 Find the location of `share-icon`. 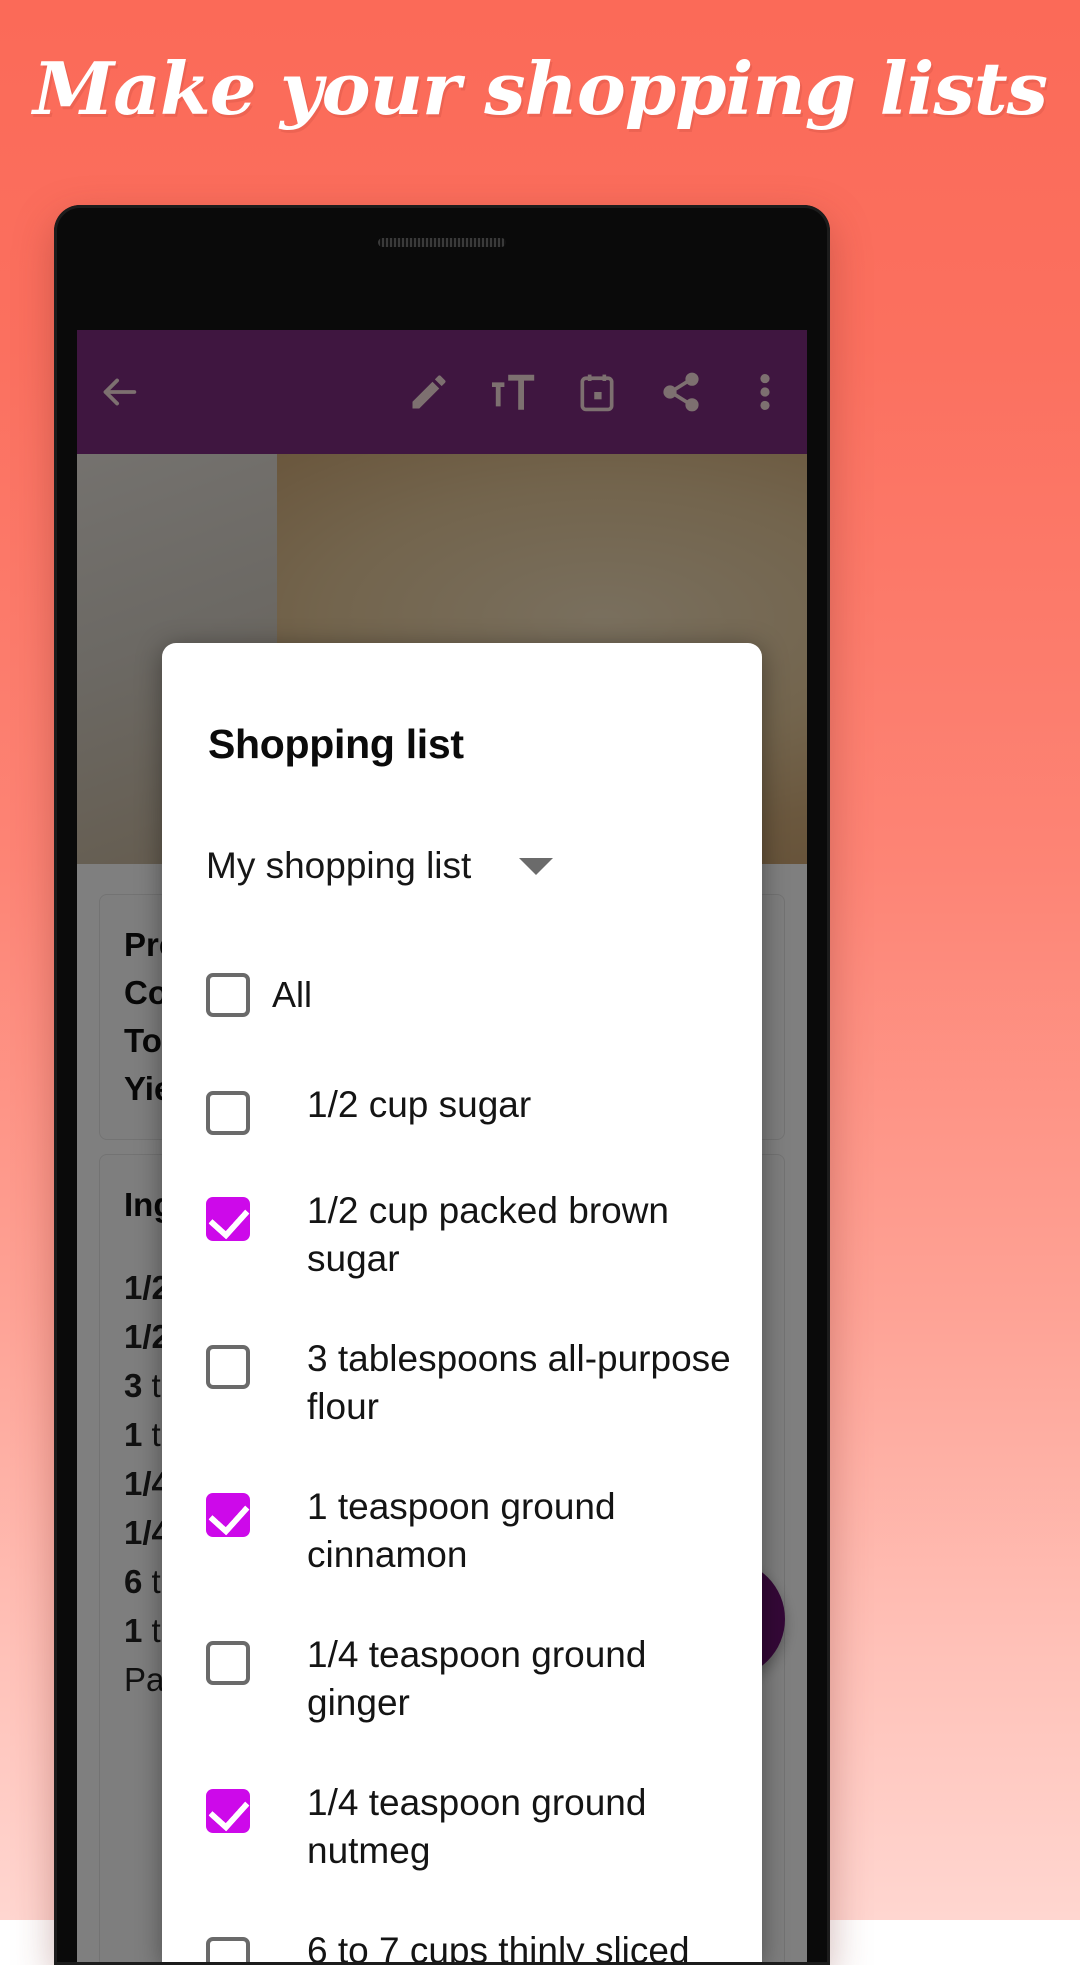

share-icon is located at coordinates (681, 392).